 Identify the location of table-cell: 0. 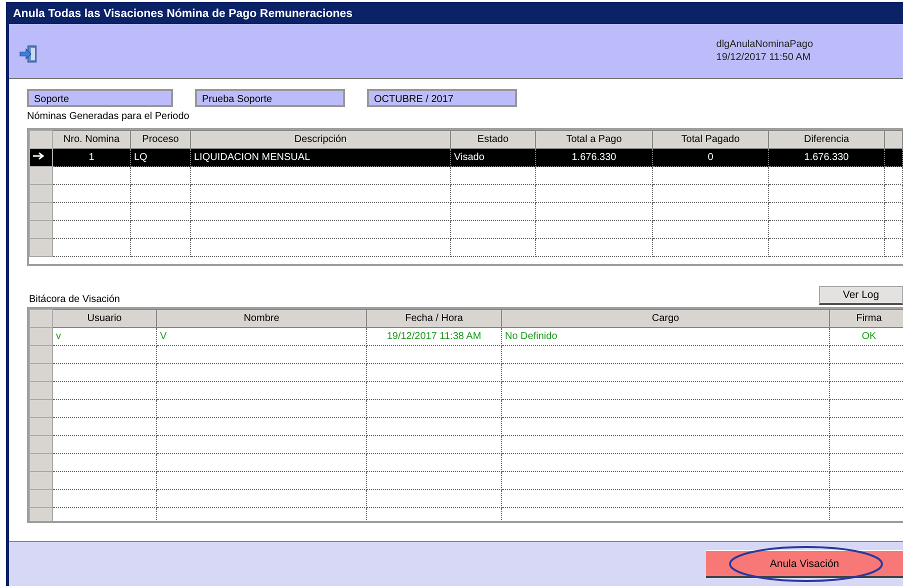
(710, 157).